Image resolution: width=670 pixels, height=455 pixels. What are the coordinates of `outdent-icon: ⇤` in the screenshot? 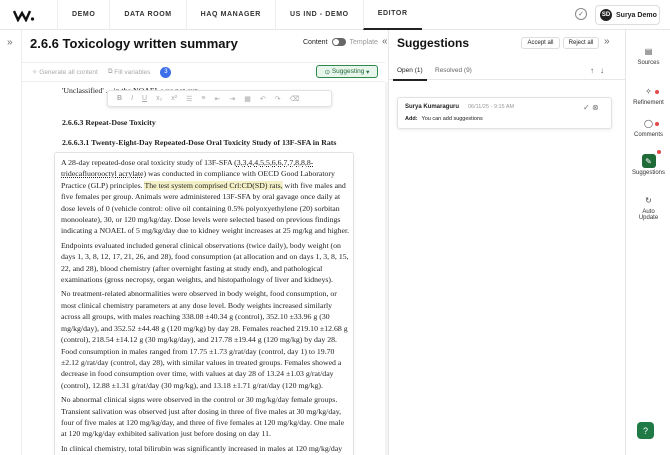 It's located at (218, 99).